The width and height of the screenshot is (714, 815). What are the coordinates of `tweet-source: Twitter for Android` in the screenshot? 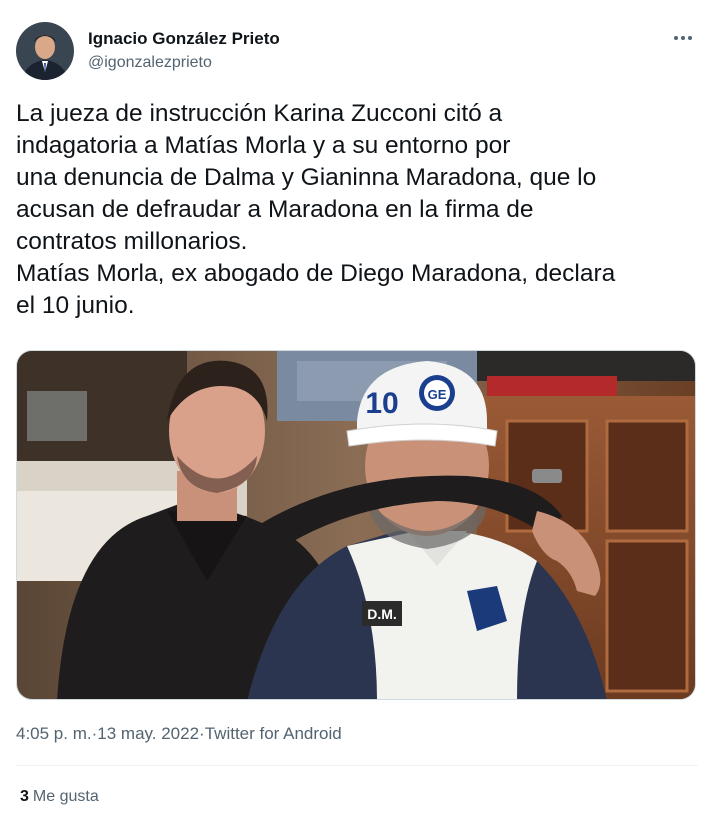 It's located at (273, 734).